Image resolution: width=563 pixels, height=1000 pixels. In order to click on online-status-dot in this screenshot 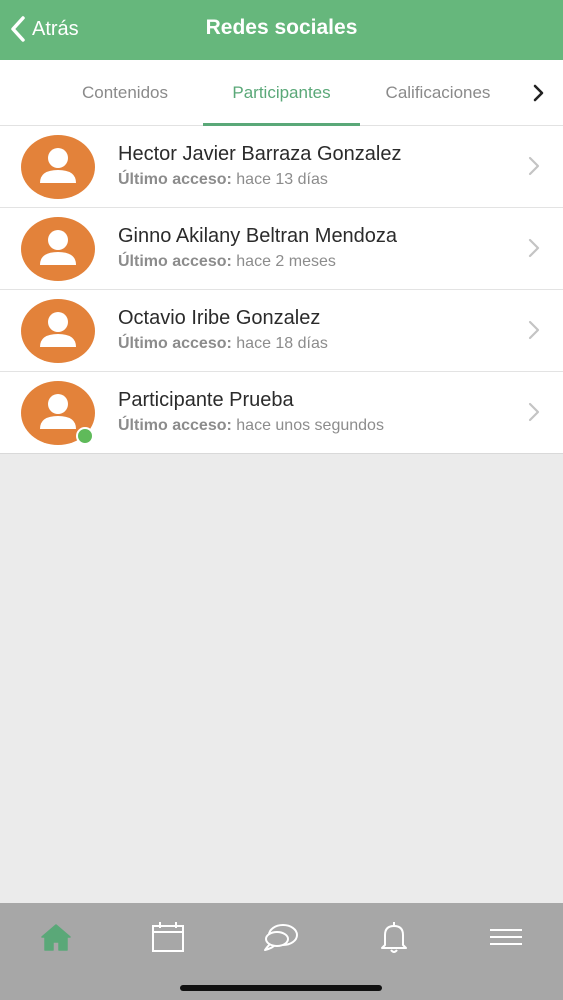, I will do `click(85, 436)`.